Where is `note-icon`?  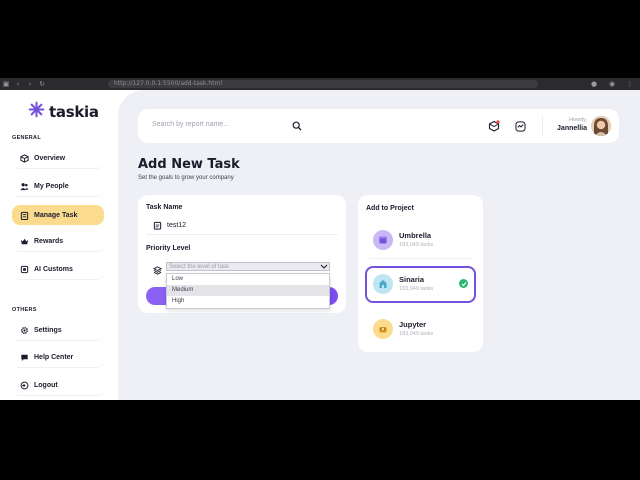 note-icon is located at coordinates (157, 226).